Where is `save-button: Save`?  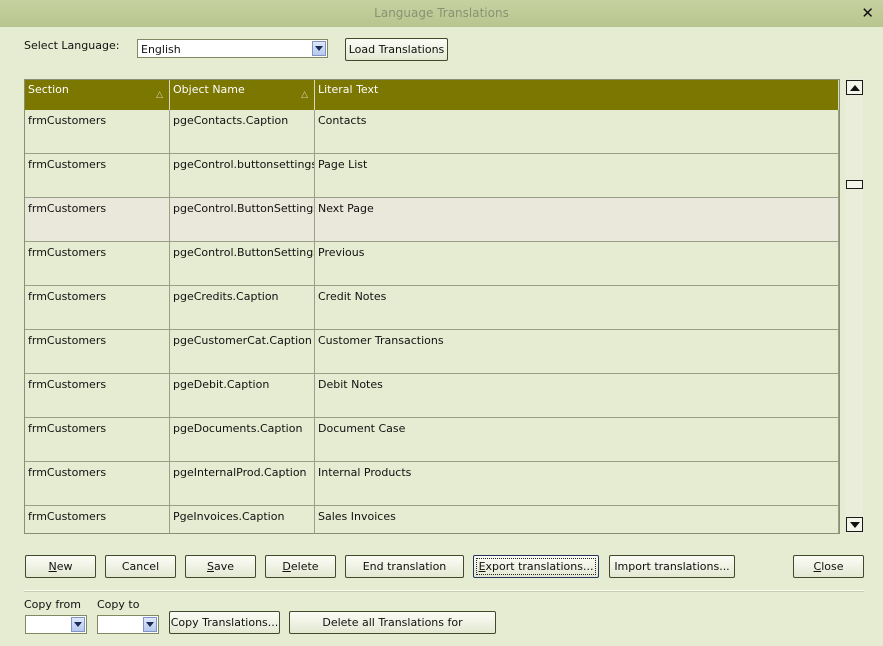
save-button: Save is located at coordinates (220, 566).